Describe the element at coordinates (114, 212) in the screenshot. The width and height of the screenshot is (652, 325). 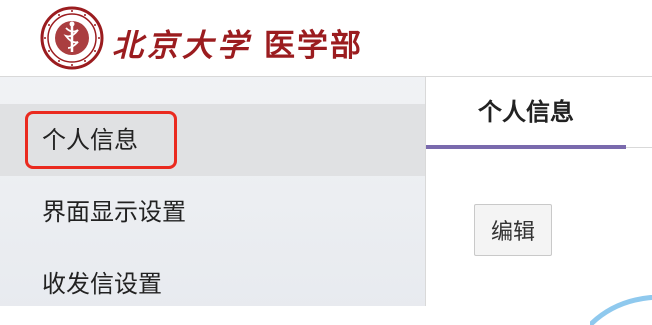
I see `sidebar-item-label: 界面显示设置` at that location.